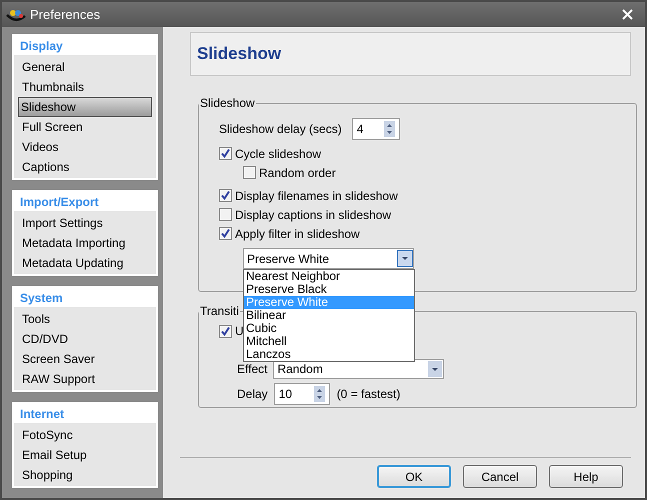 This screenshot has height=500, width=647. Describe the element at coordinates (316, 196) in the screenshot. I see `checkbox-label: Display filenames in slideshow` at that location.